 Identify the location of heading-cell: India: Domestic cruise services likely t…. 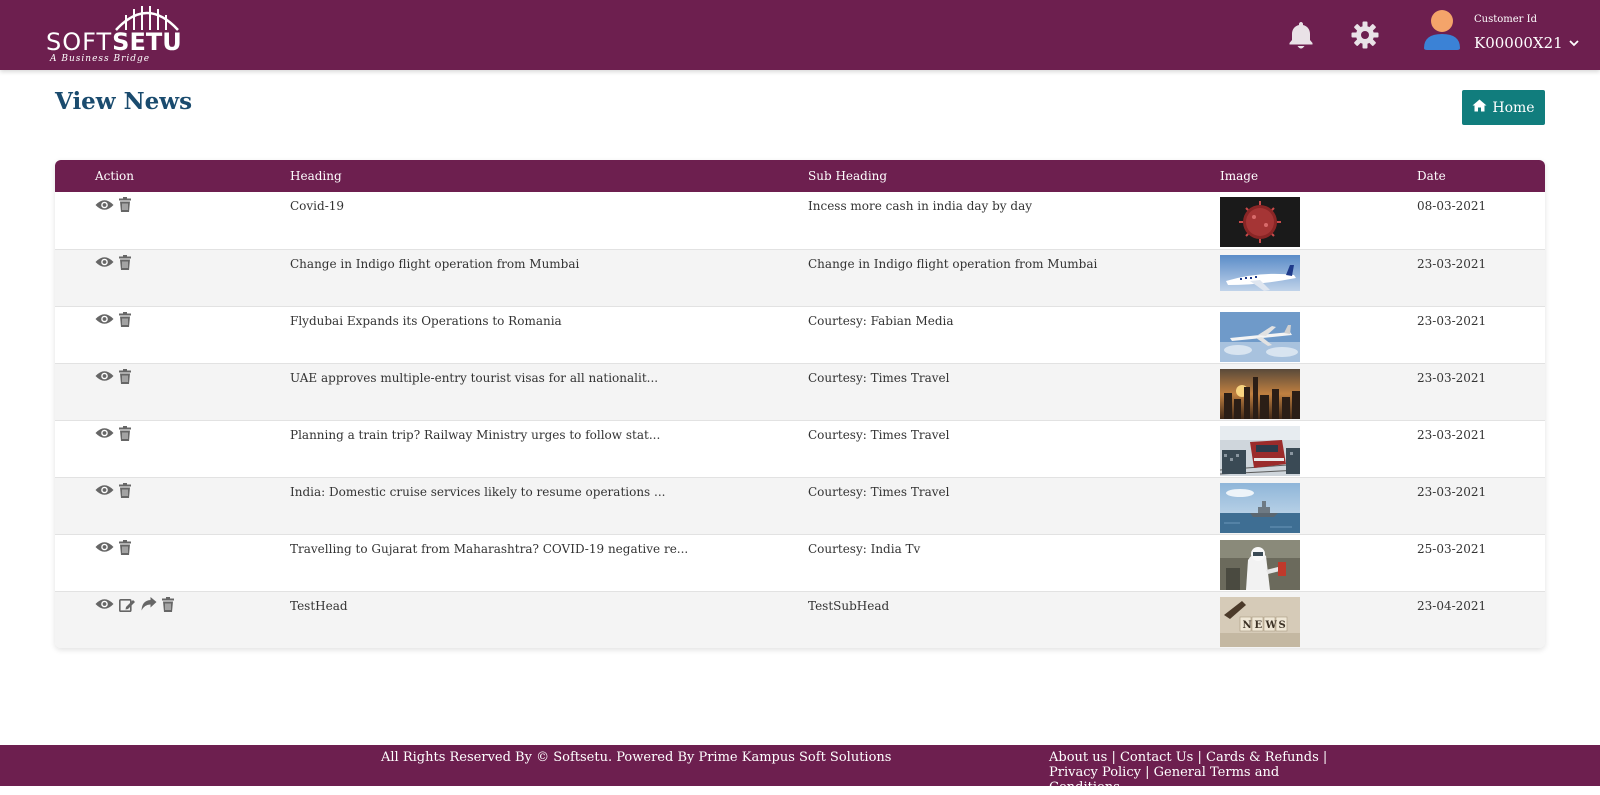
(478, 491).